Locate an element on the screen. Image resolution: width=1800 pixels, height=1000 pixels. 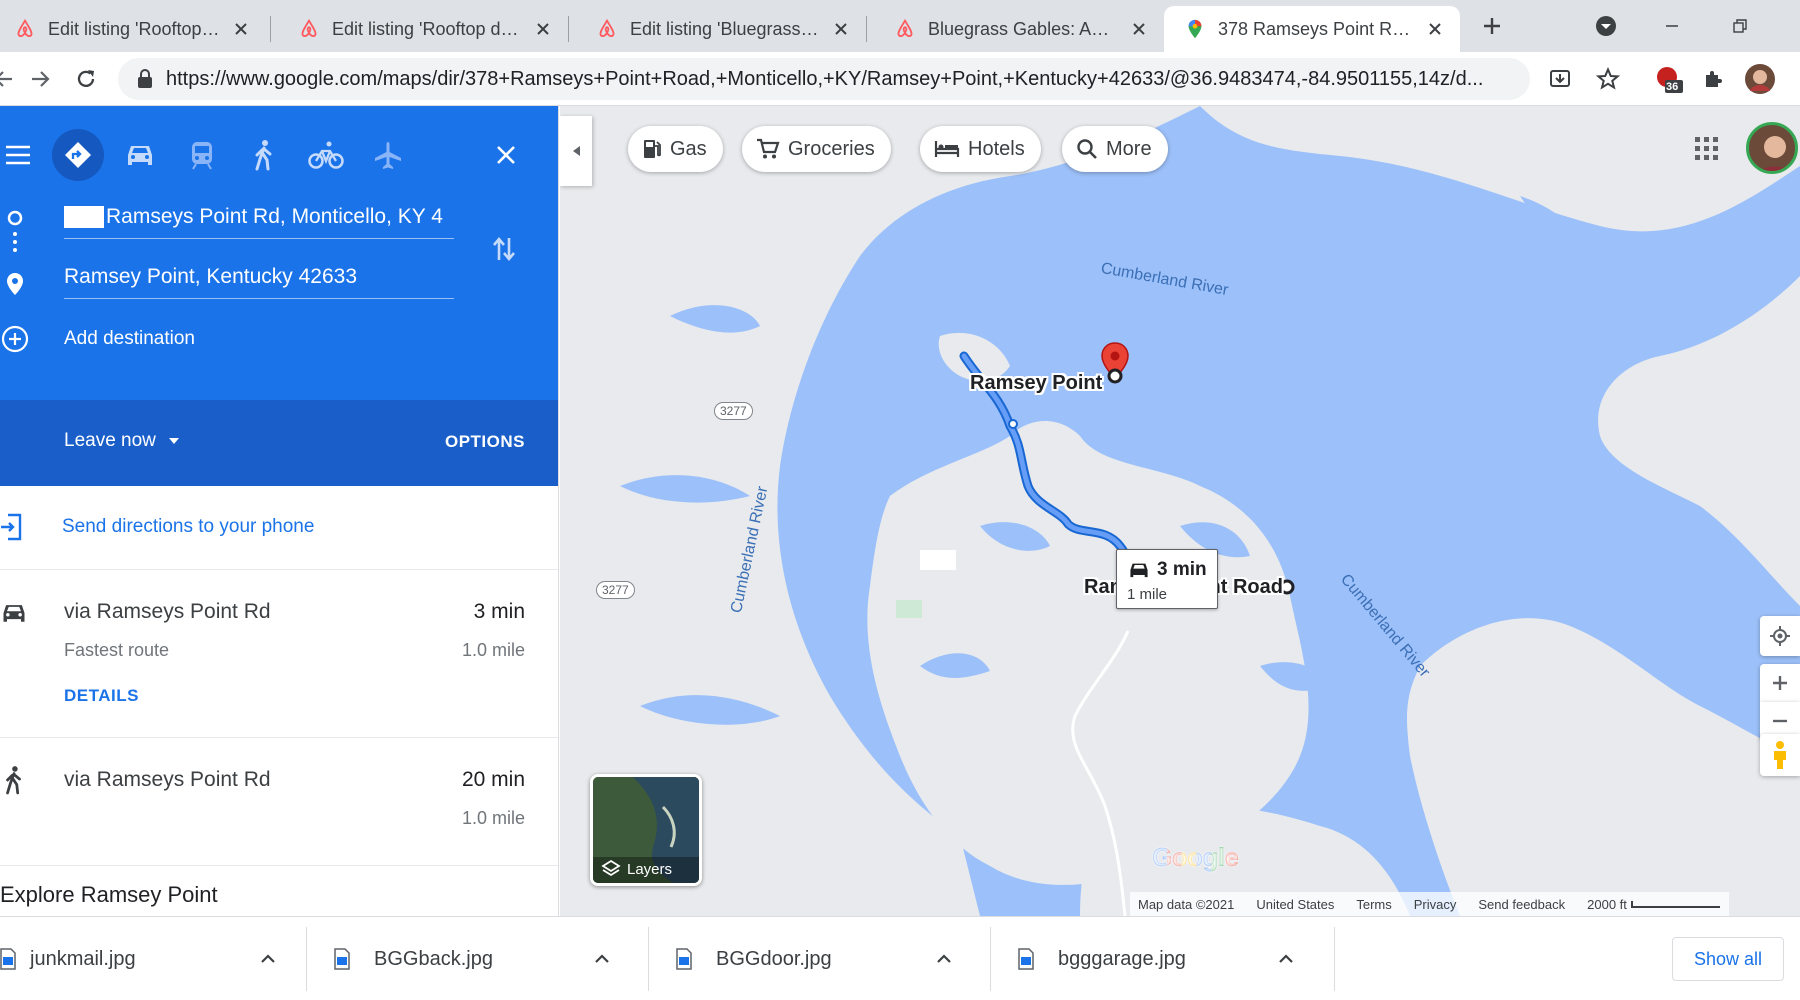
travel-mode-driving is located at coordinates (140, 155).